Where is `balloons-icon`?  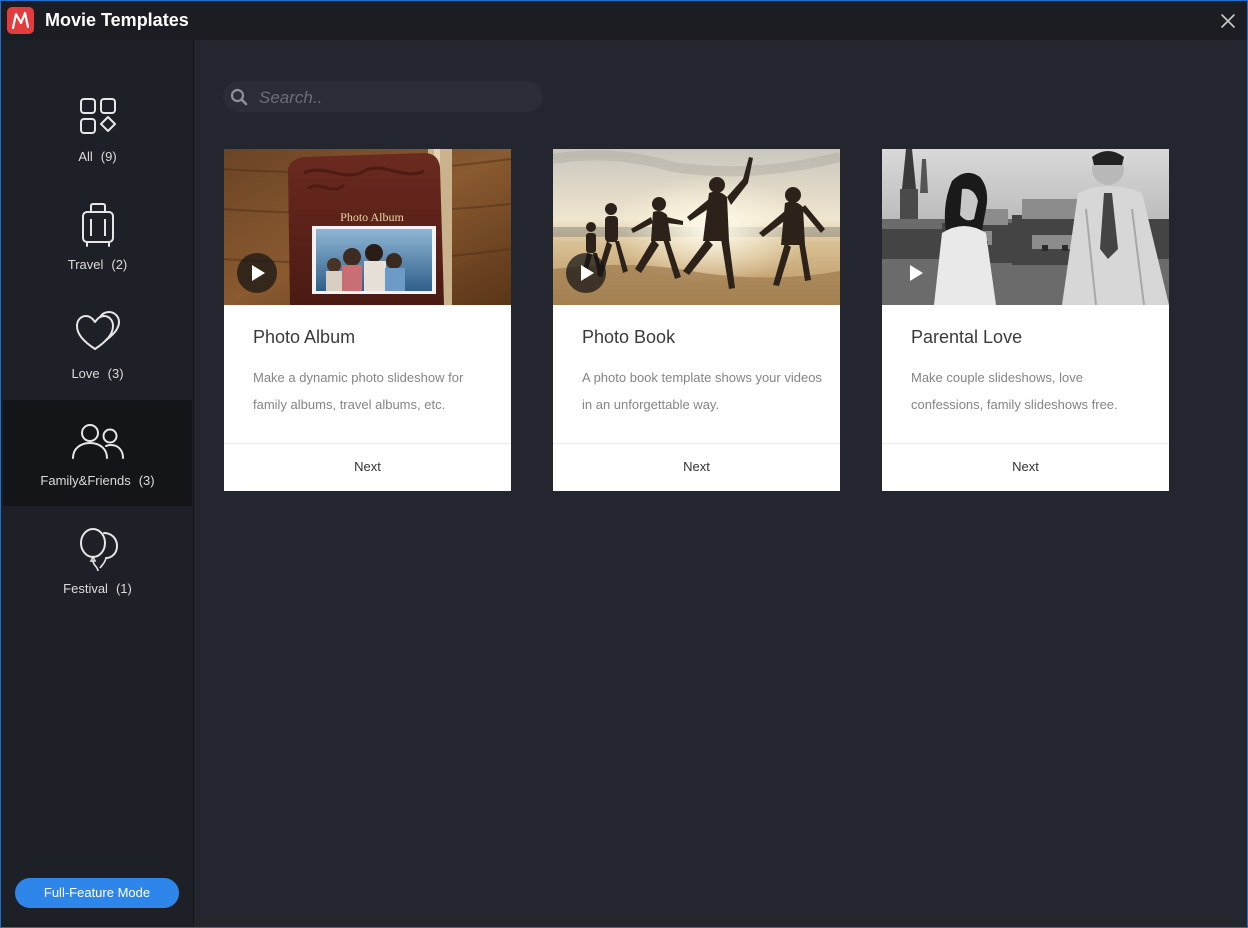
balloons-icon is located at coordinates (97, 552).